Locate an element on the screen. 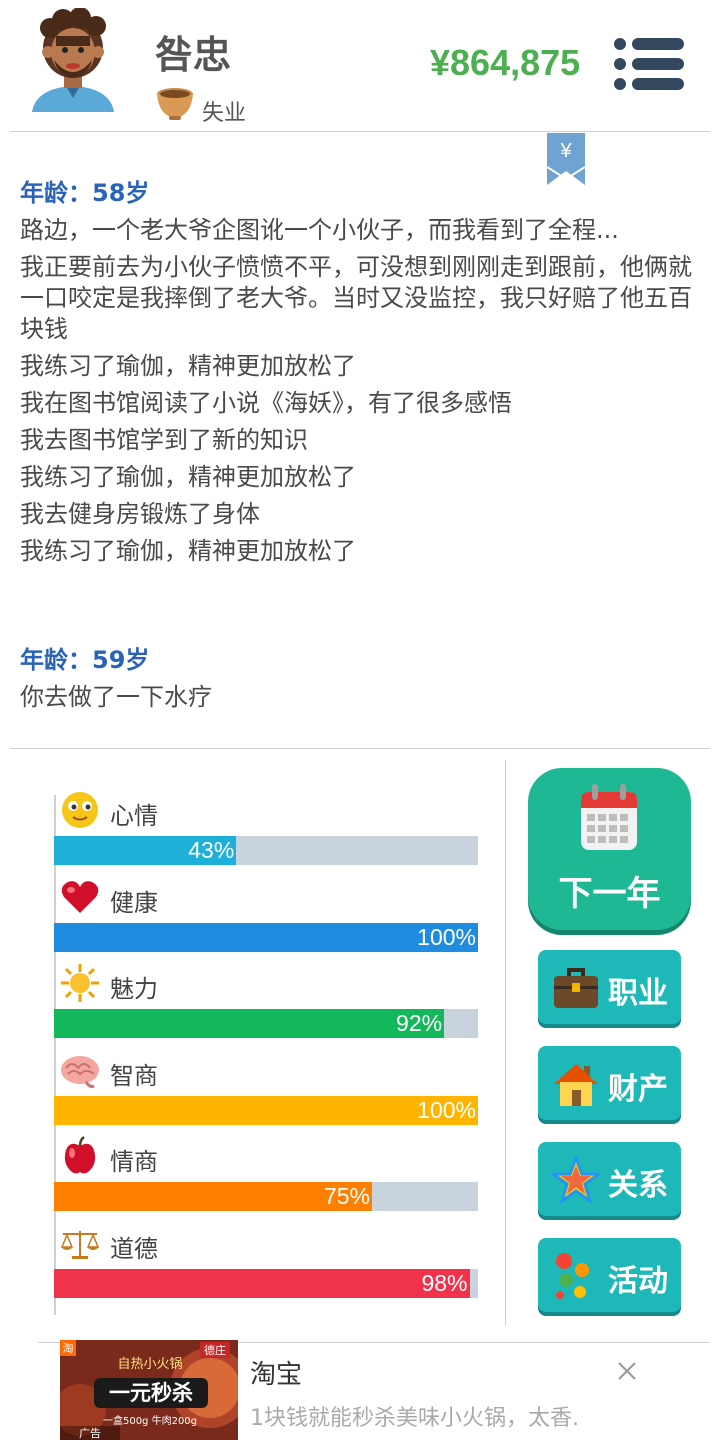 The width and height of the screenshot is (720, 1440). stat-track: 98% is located at coordinates (266, 1283).